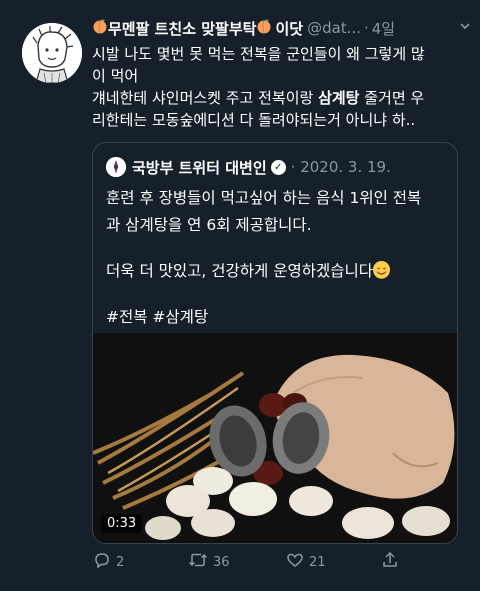  I want to click on tweet-text-segment: 줄거면 우, so click(392, 98).